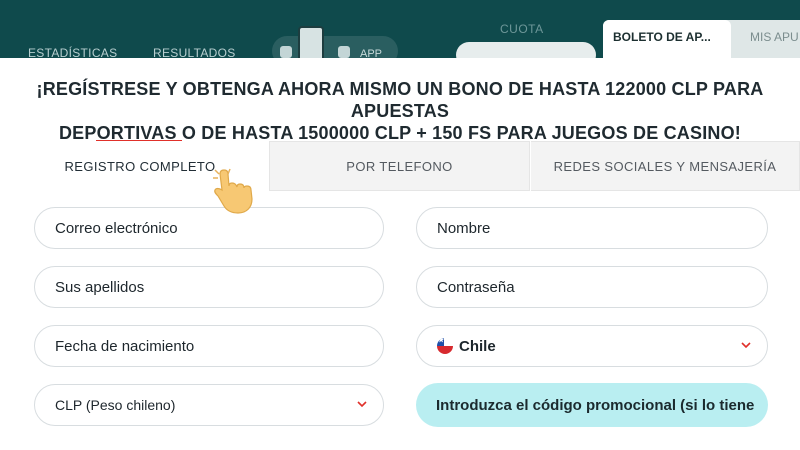 Image resolution: width=800 pixels, height=450 pixels. What do you see at coordinates (665, 166) in the screenshot?
I see `tab-social-registration: REDES SOCIALES Y MENSAJERÍA` at bounding box center [665, 166].